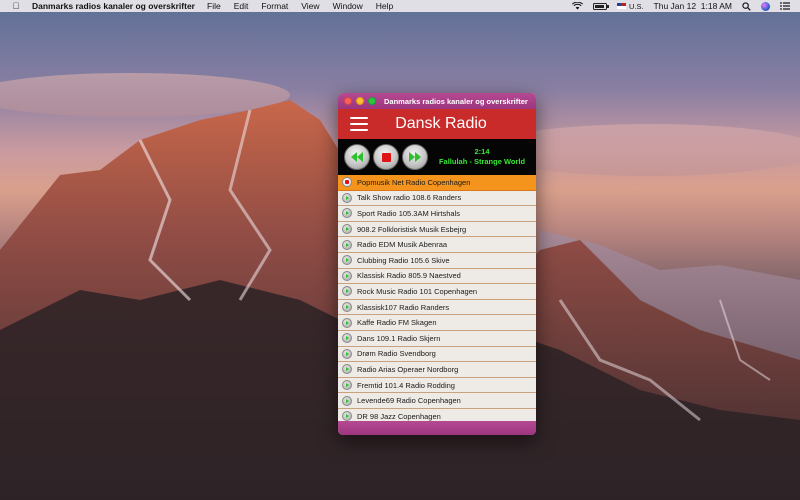 This screenshot has width=800, height=500. Describe the element at coordinates (397, 323) in the screenshot. I see `station-label: Kaffe Radio FM Skagen` at that location.